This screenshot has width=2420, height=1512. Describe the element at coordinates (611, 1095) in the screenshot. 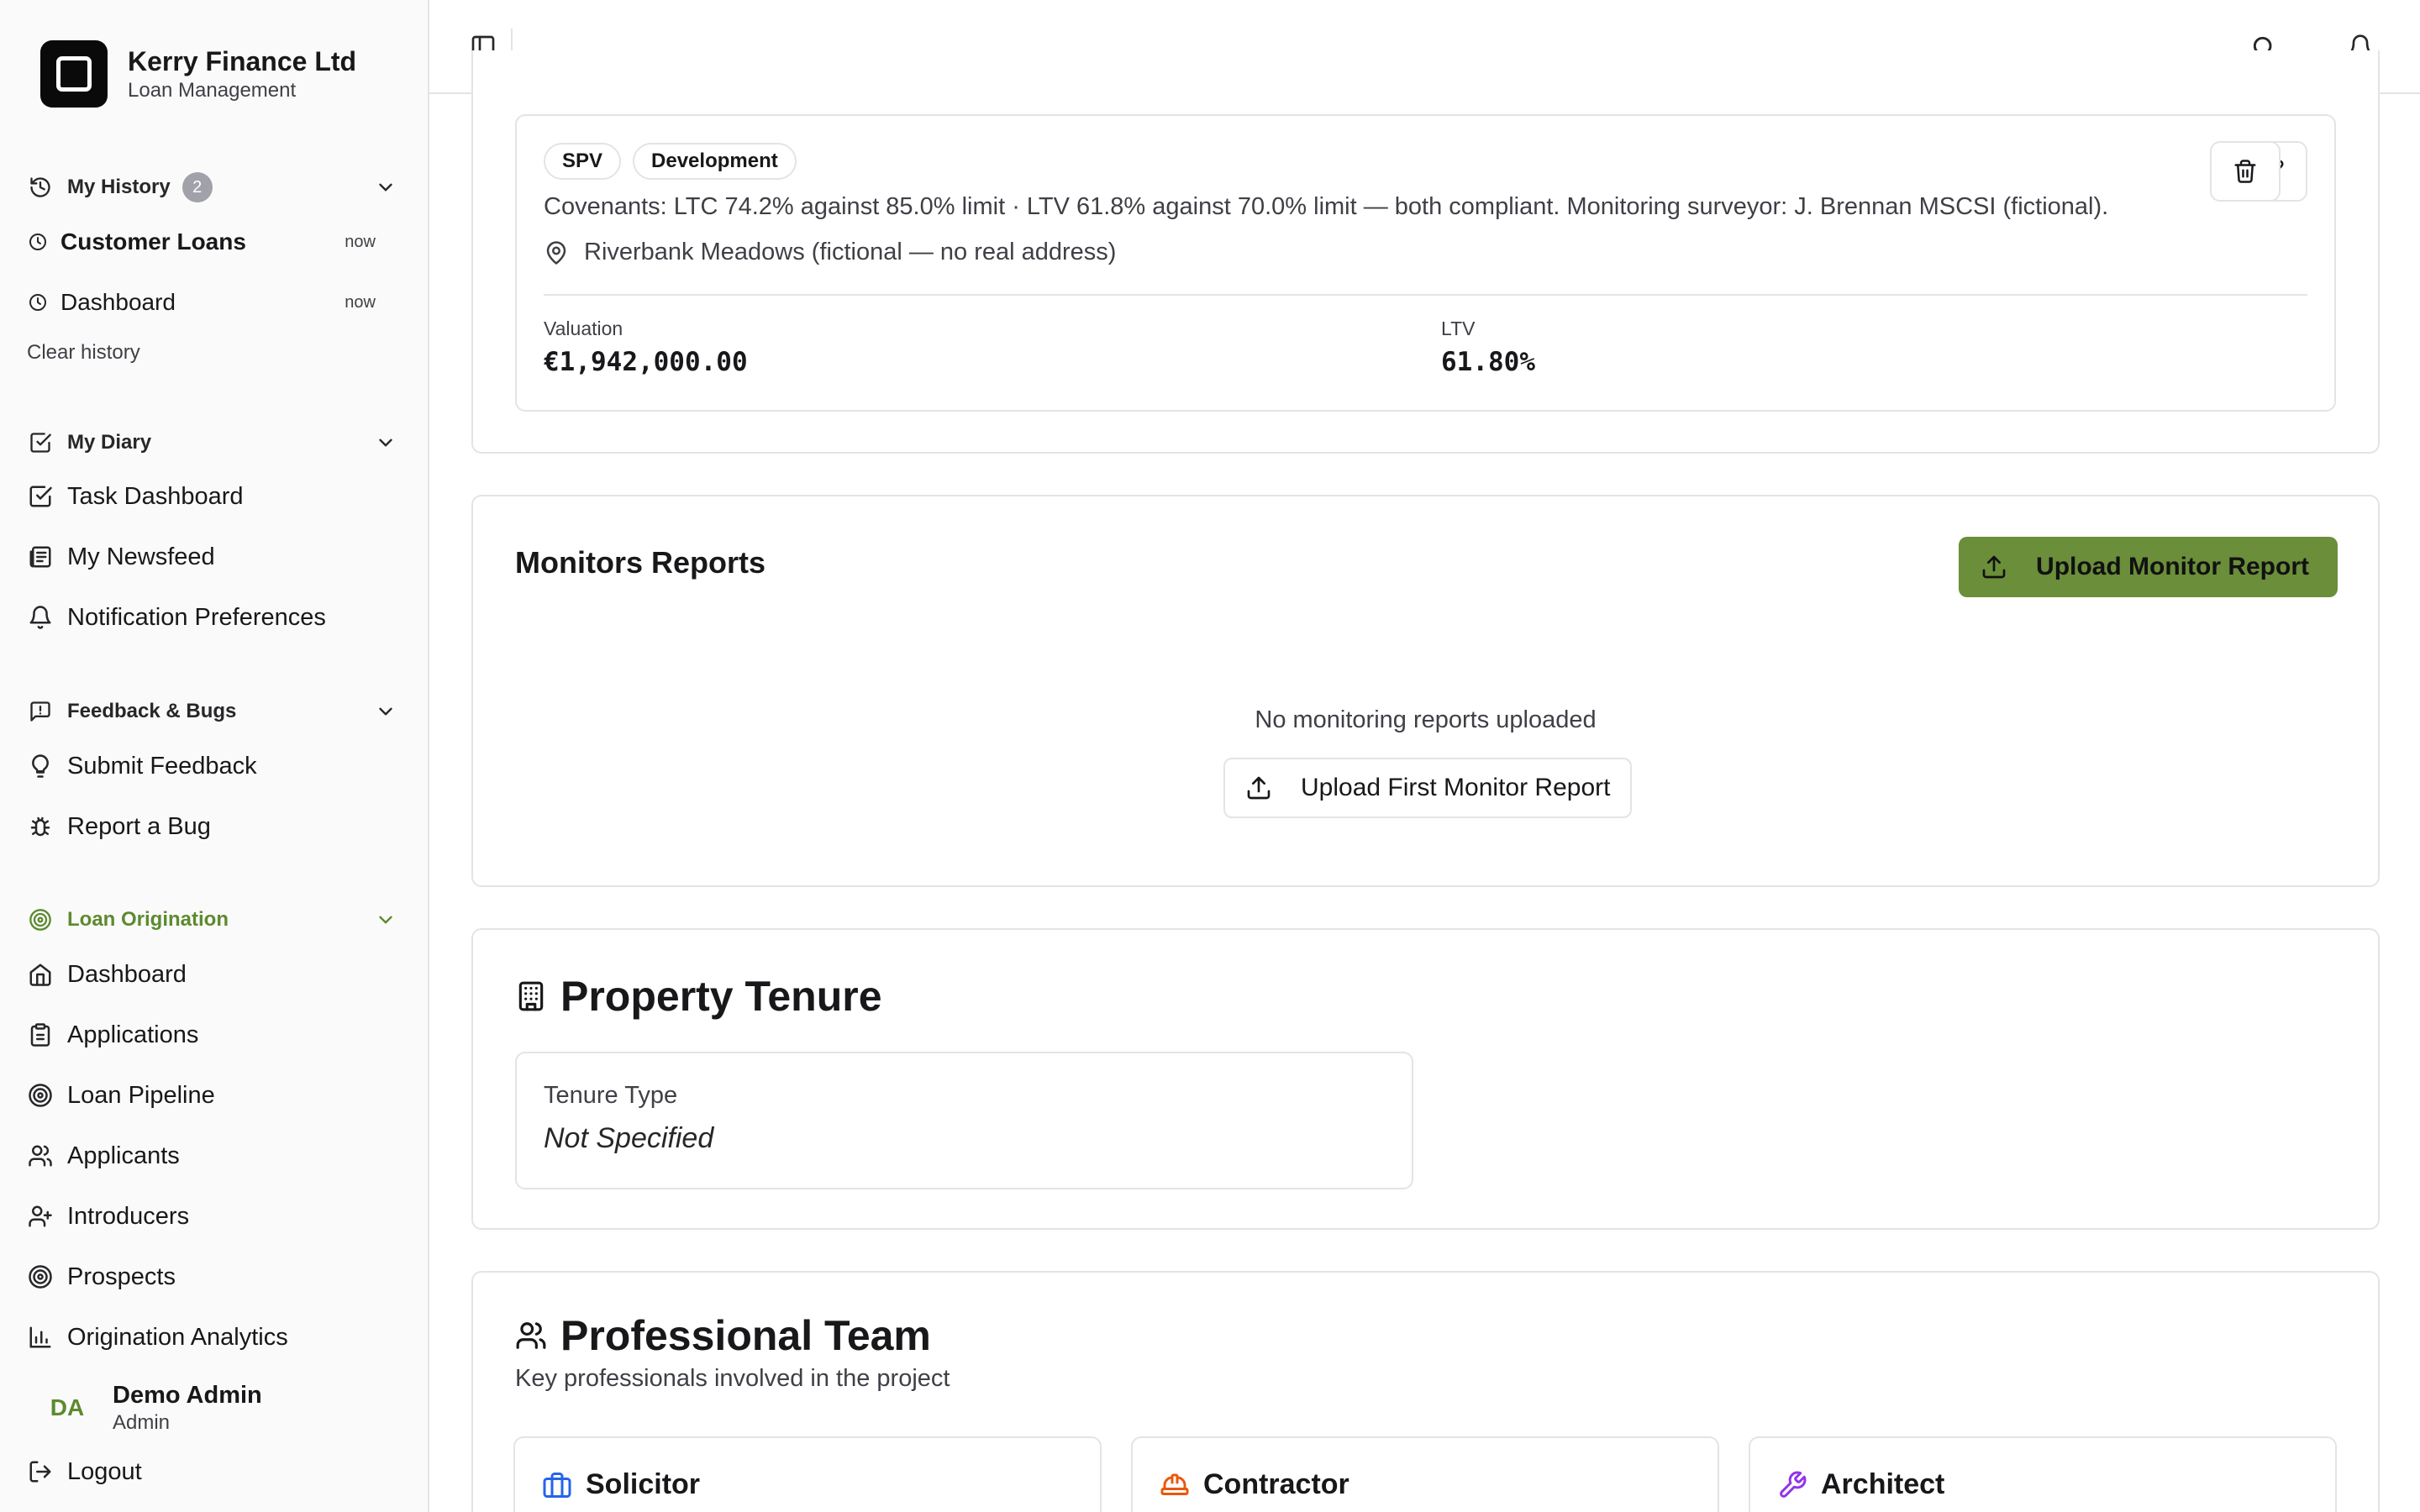

I see `field-label: Tenure Type` at that location.